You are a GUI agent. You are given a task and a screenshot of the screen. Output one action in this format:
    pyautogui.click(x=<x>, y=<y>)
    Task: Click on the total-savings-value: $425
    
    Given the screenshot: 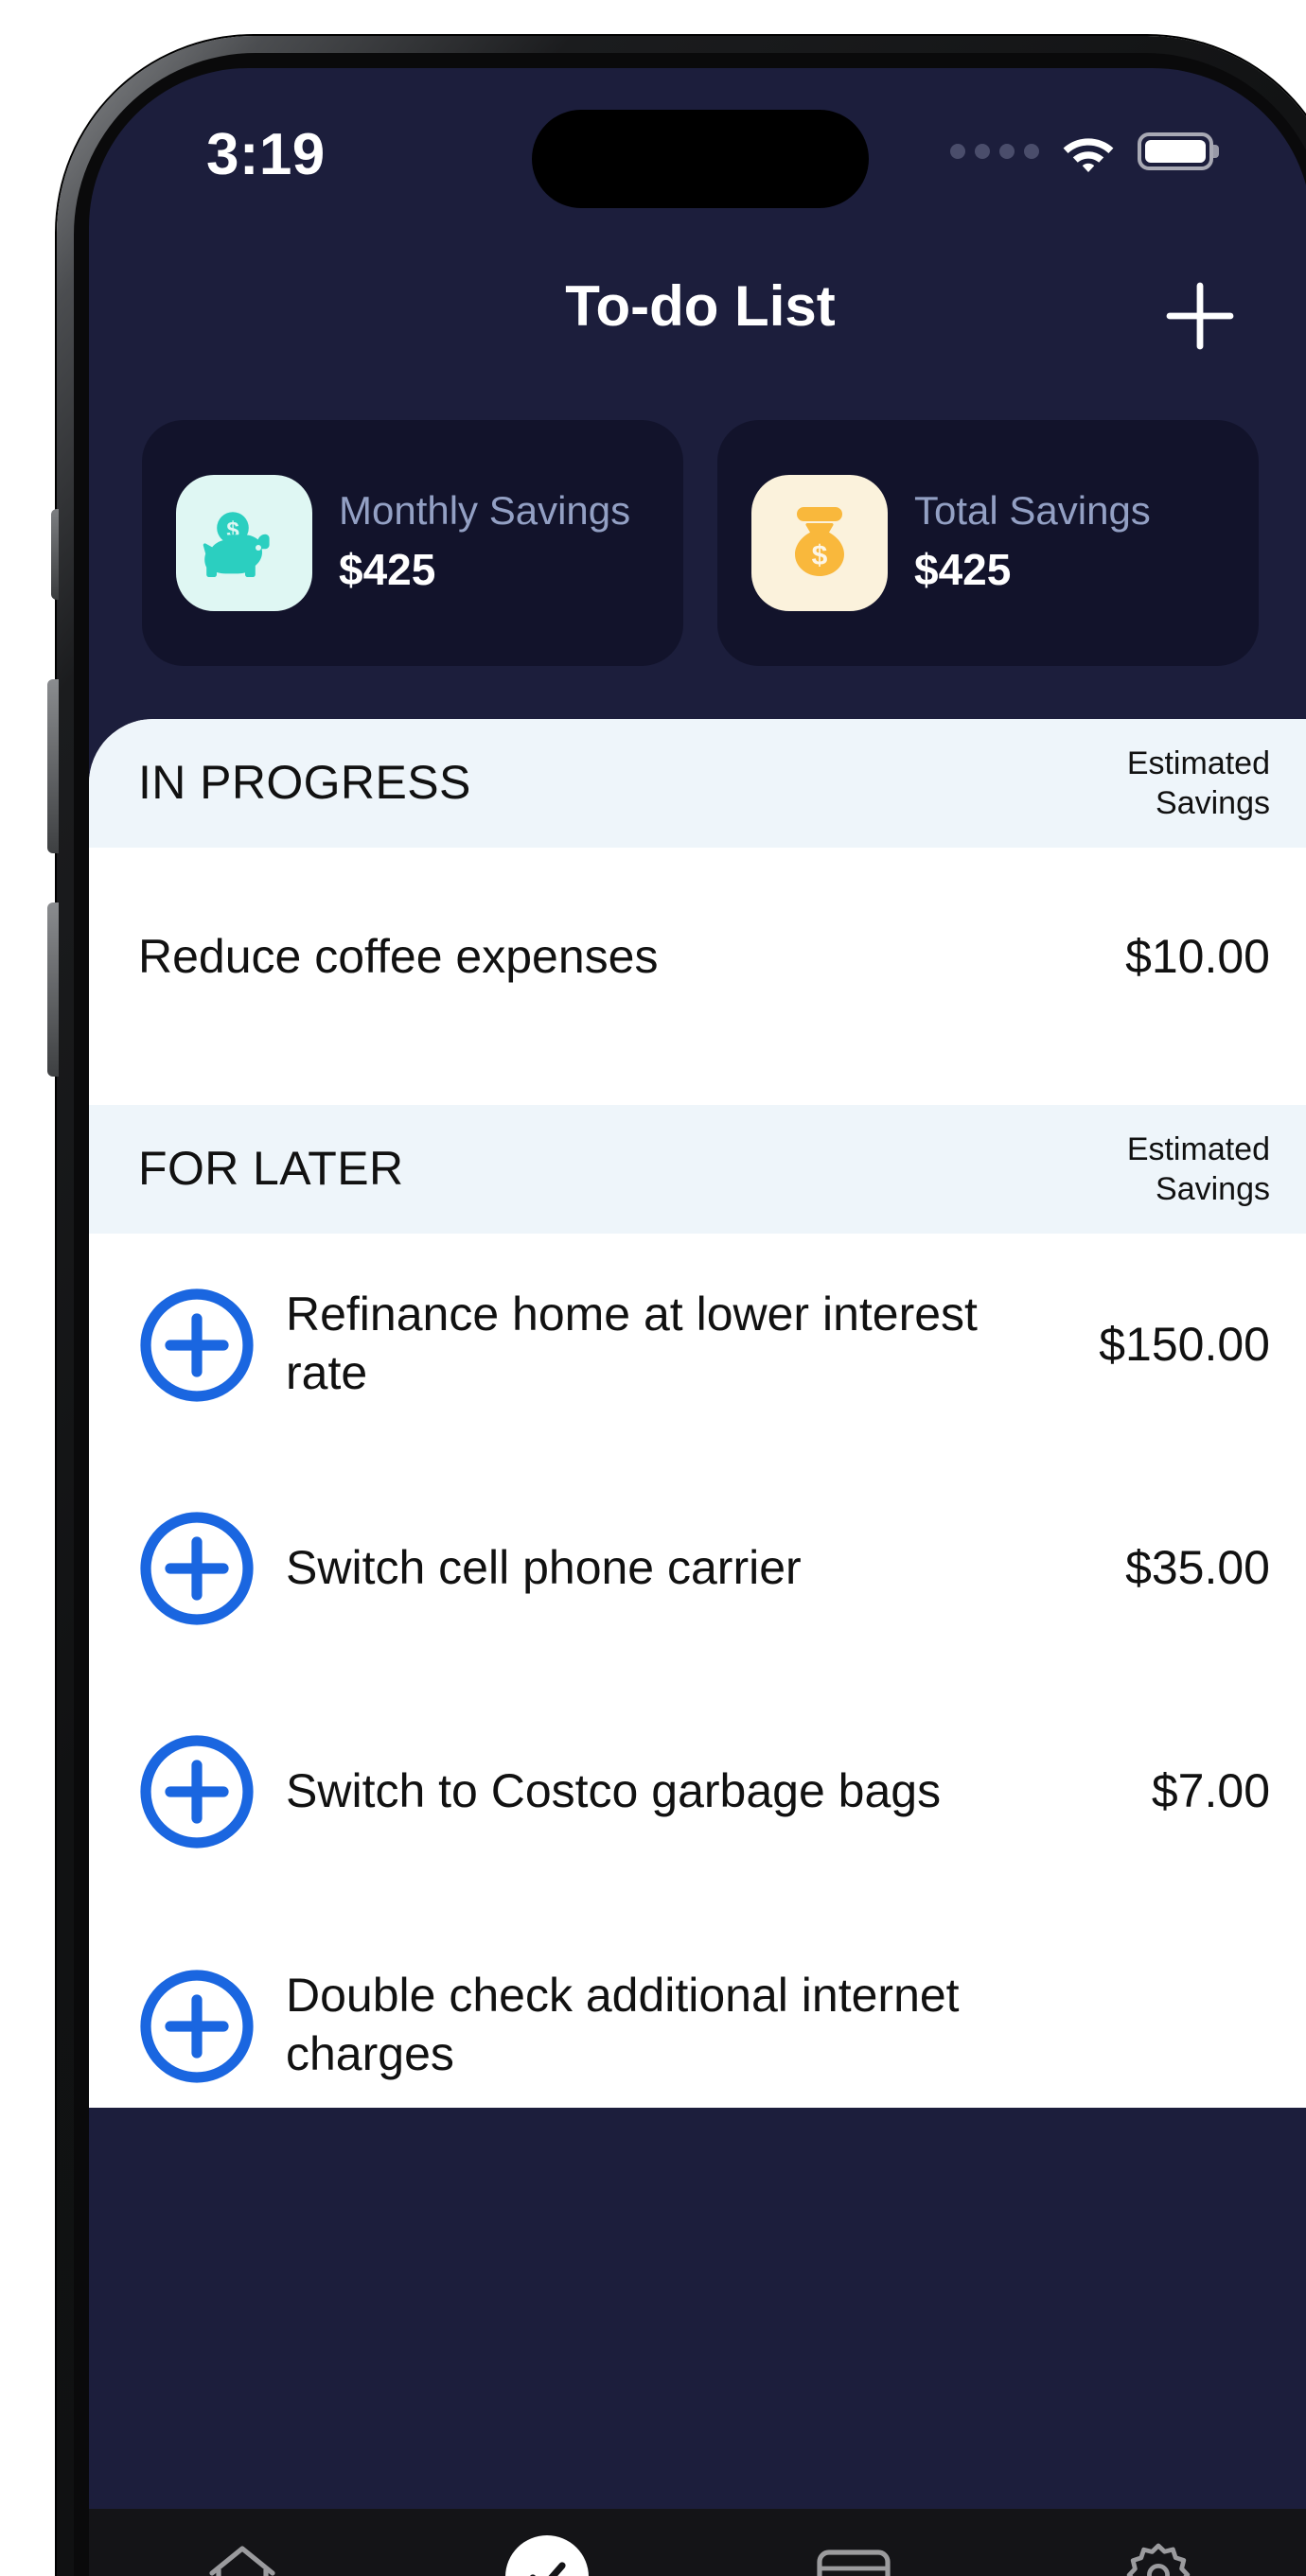 What is the action you would take?
    pyautogui.click(x=963, y=569)
    